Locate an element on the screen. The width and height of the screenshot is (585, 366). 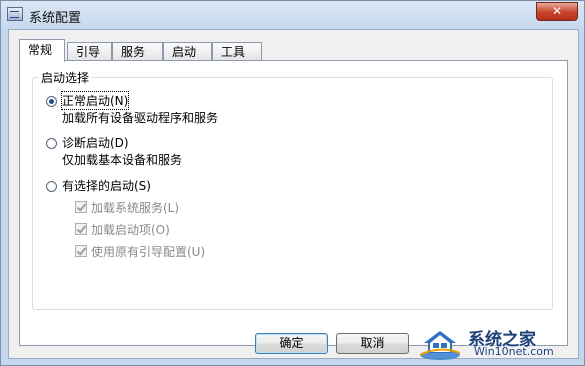
load-system-services-label: 加载系统服务(L) is located at coordinates (135, 208).